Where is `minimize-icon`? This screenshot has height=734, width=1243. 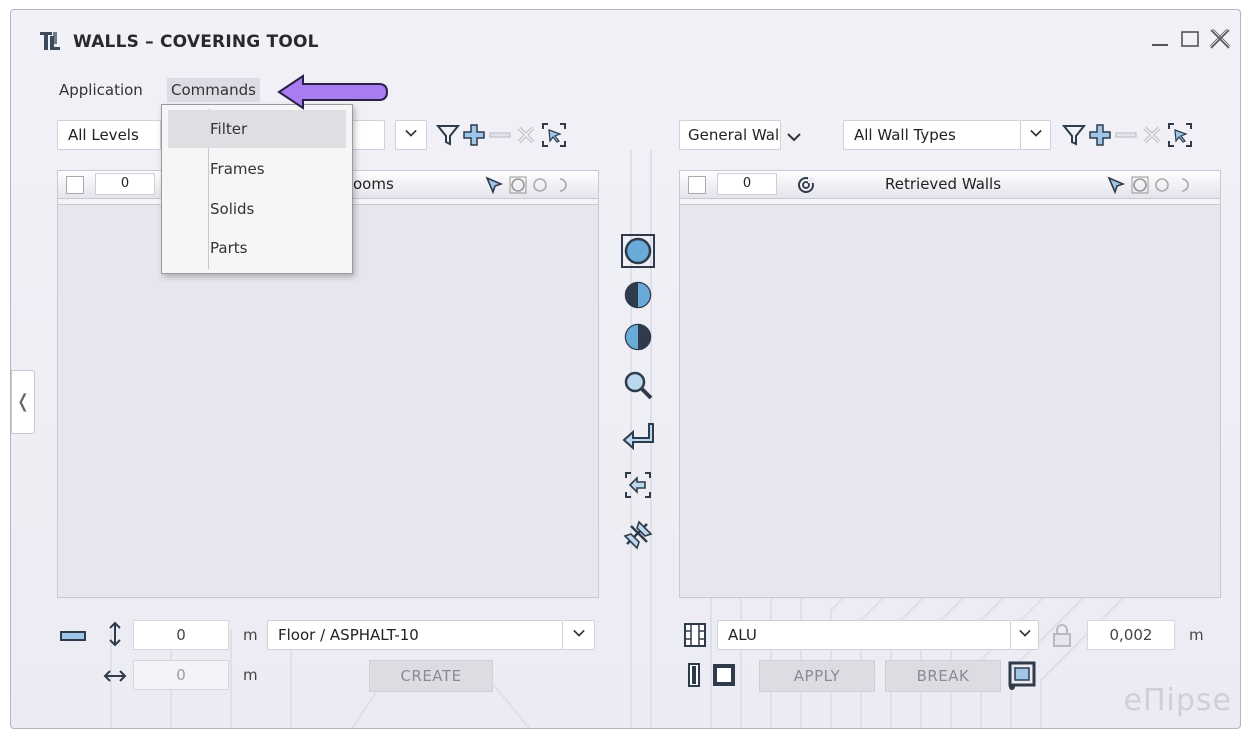 minimize-icon is located at coordinates (1160, 45).